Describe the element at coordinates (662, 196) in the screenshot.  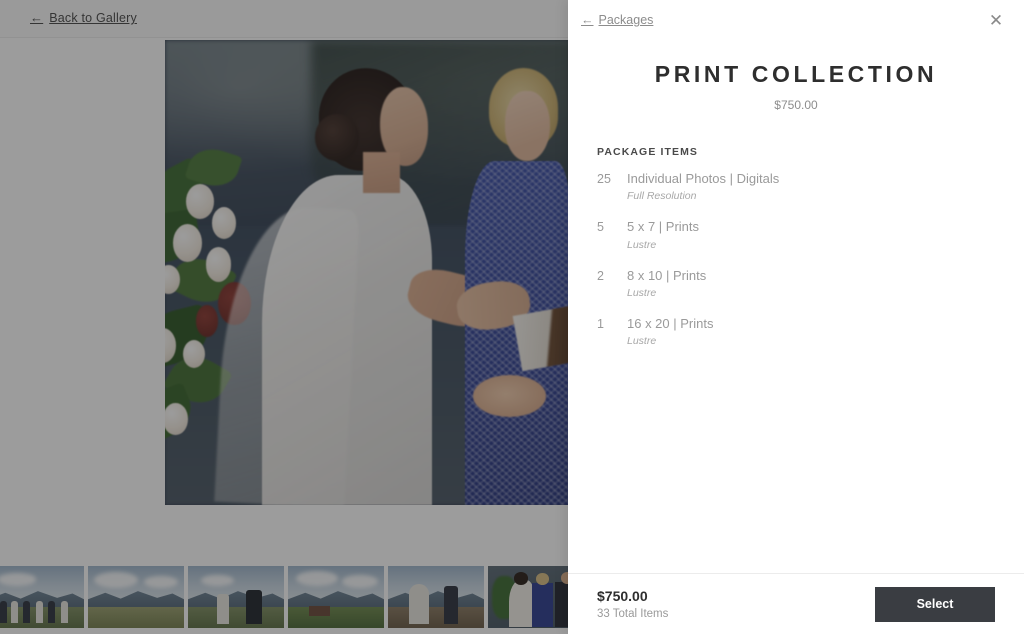
I see `item-subtitle: Full Resolution` at that location.